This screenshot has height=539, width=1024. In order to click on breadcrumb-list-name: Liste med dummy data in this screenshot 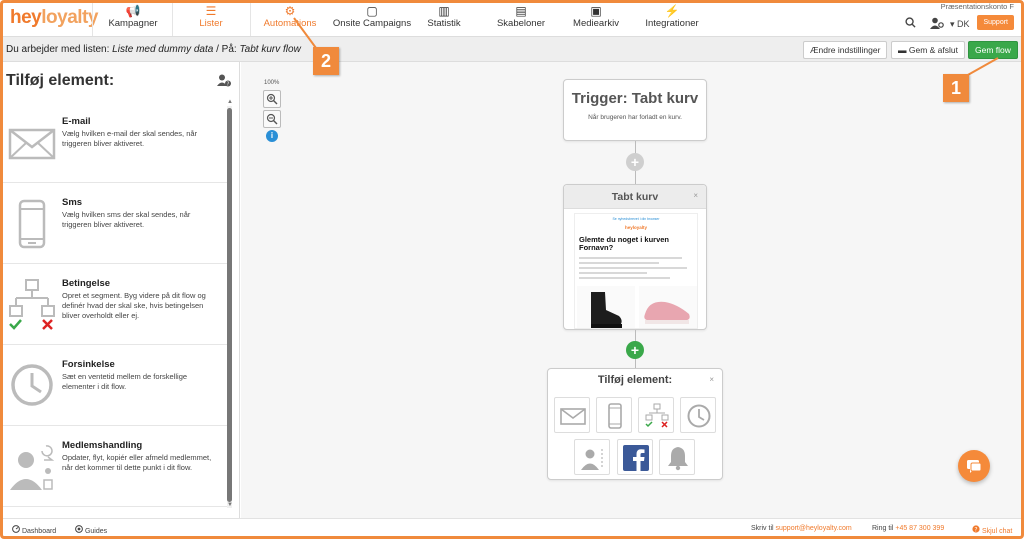, I will do `click(163, 49)`.